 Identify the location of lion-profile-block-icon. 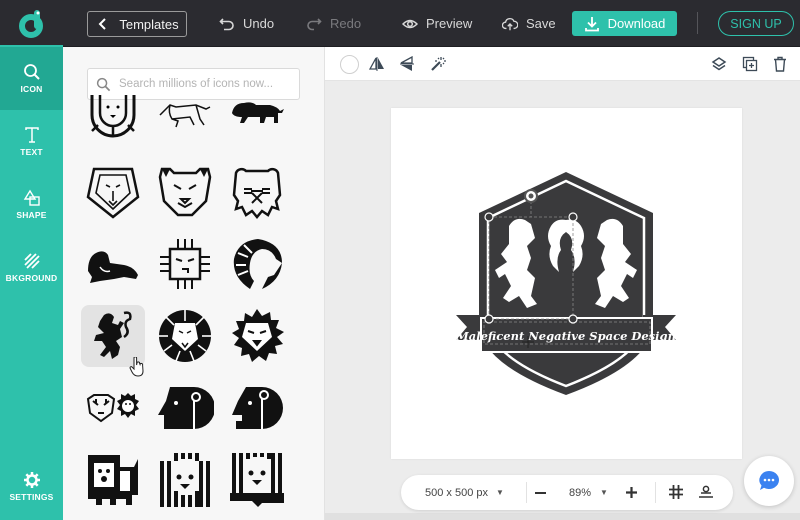
(186, 408).